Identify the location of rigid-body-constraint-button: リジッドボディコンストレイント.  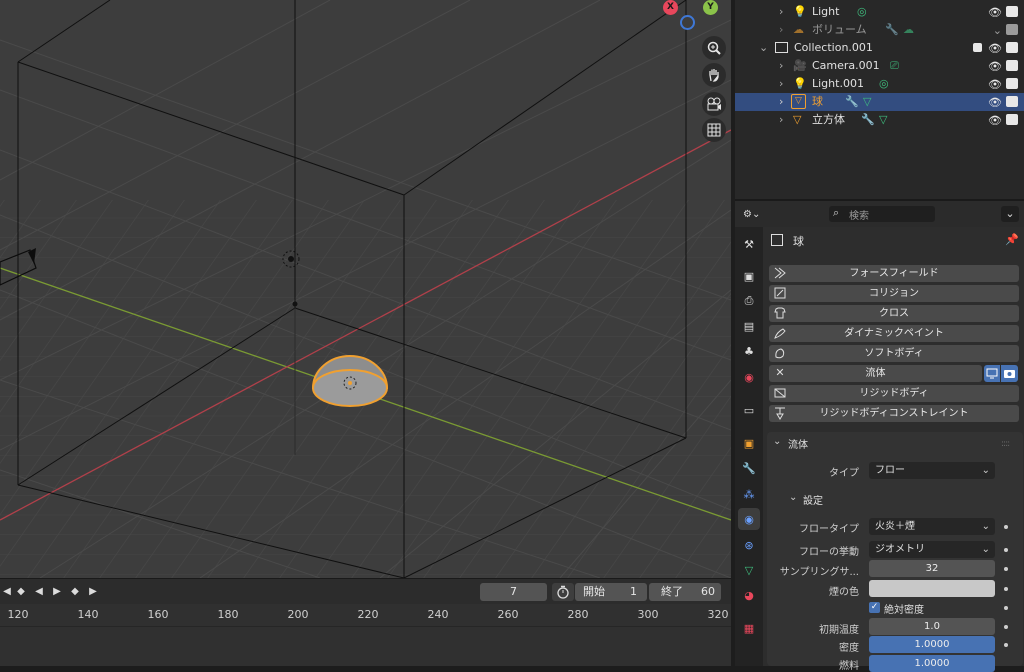
(894, 413).